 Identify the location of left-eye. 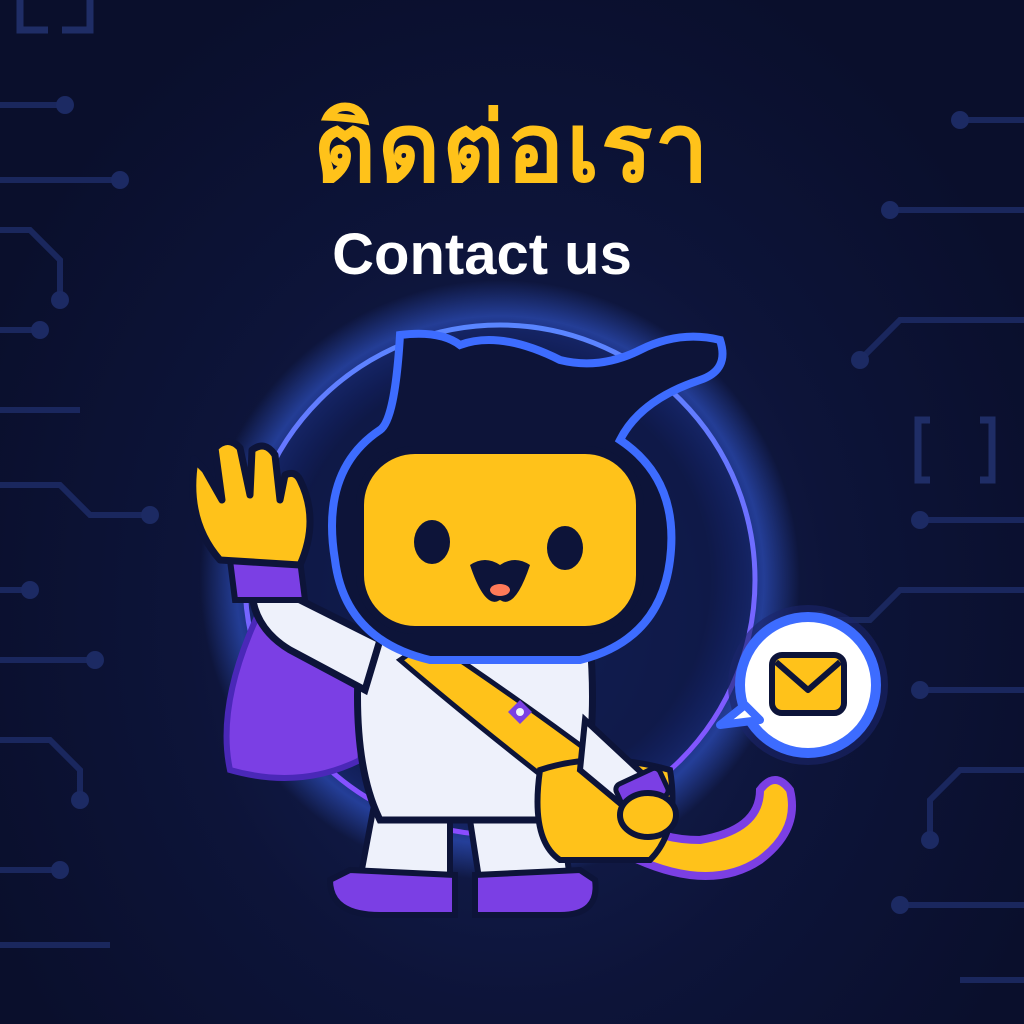
(432, 542).